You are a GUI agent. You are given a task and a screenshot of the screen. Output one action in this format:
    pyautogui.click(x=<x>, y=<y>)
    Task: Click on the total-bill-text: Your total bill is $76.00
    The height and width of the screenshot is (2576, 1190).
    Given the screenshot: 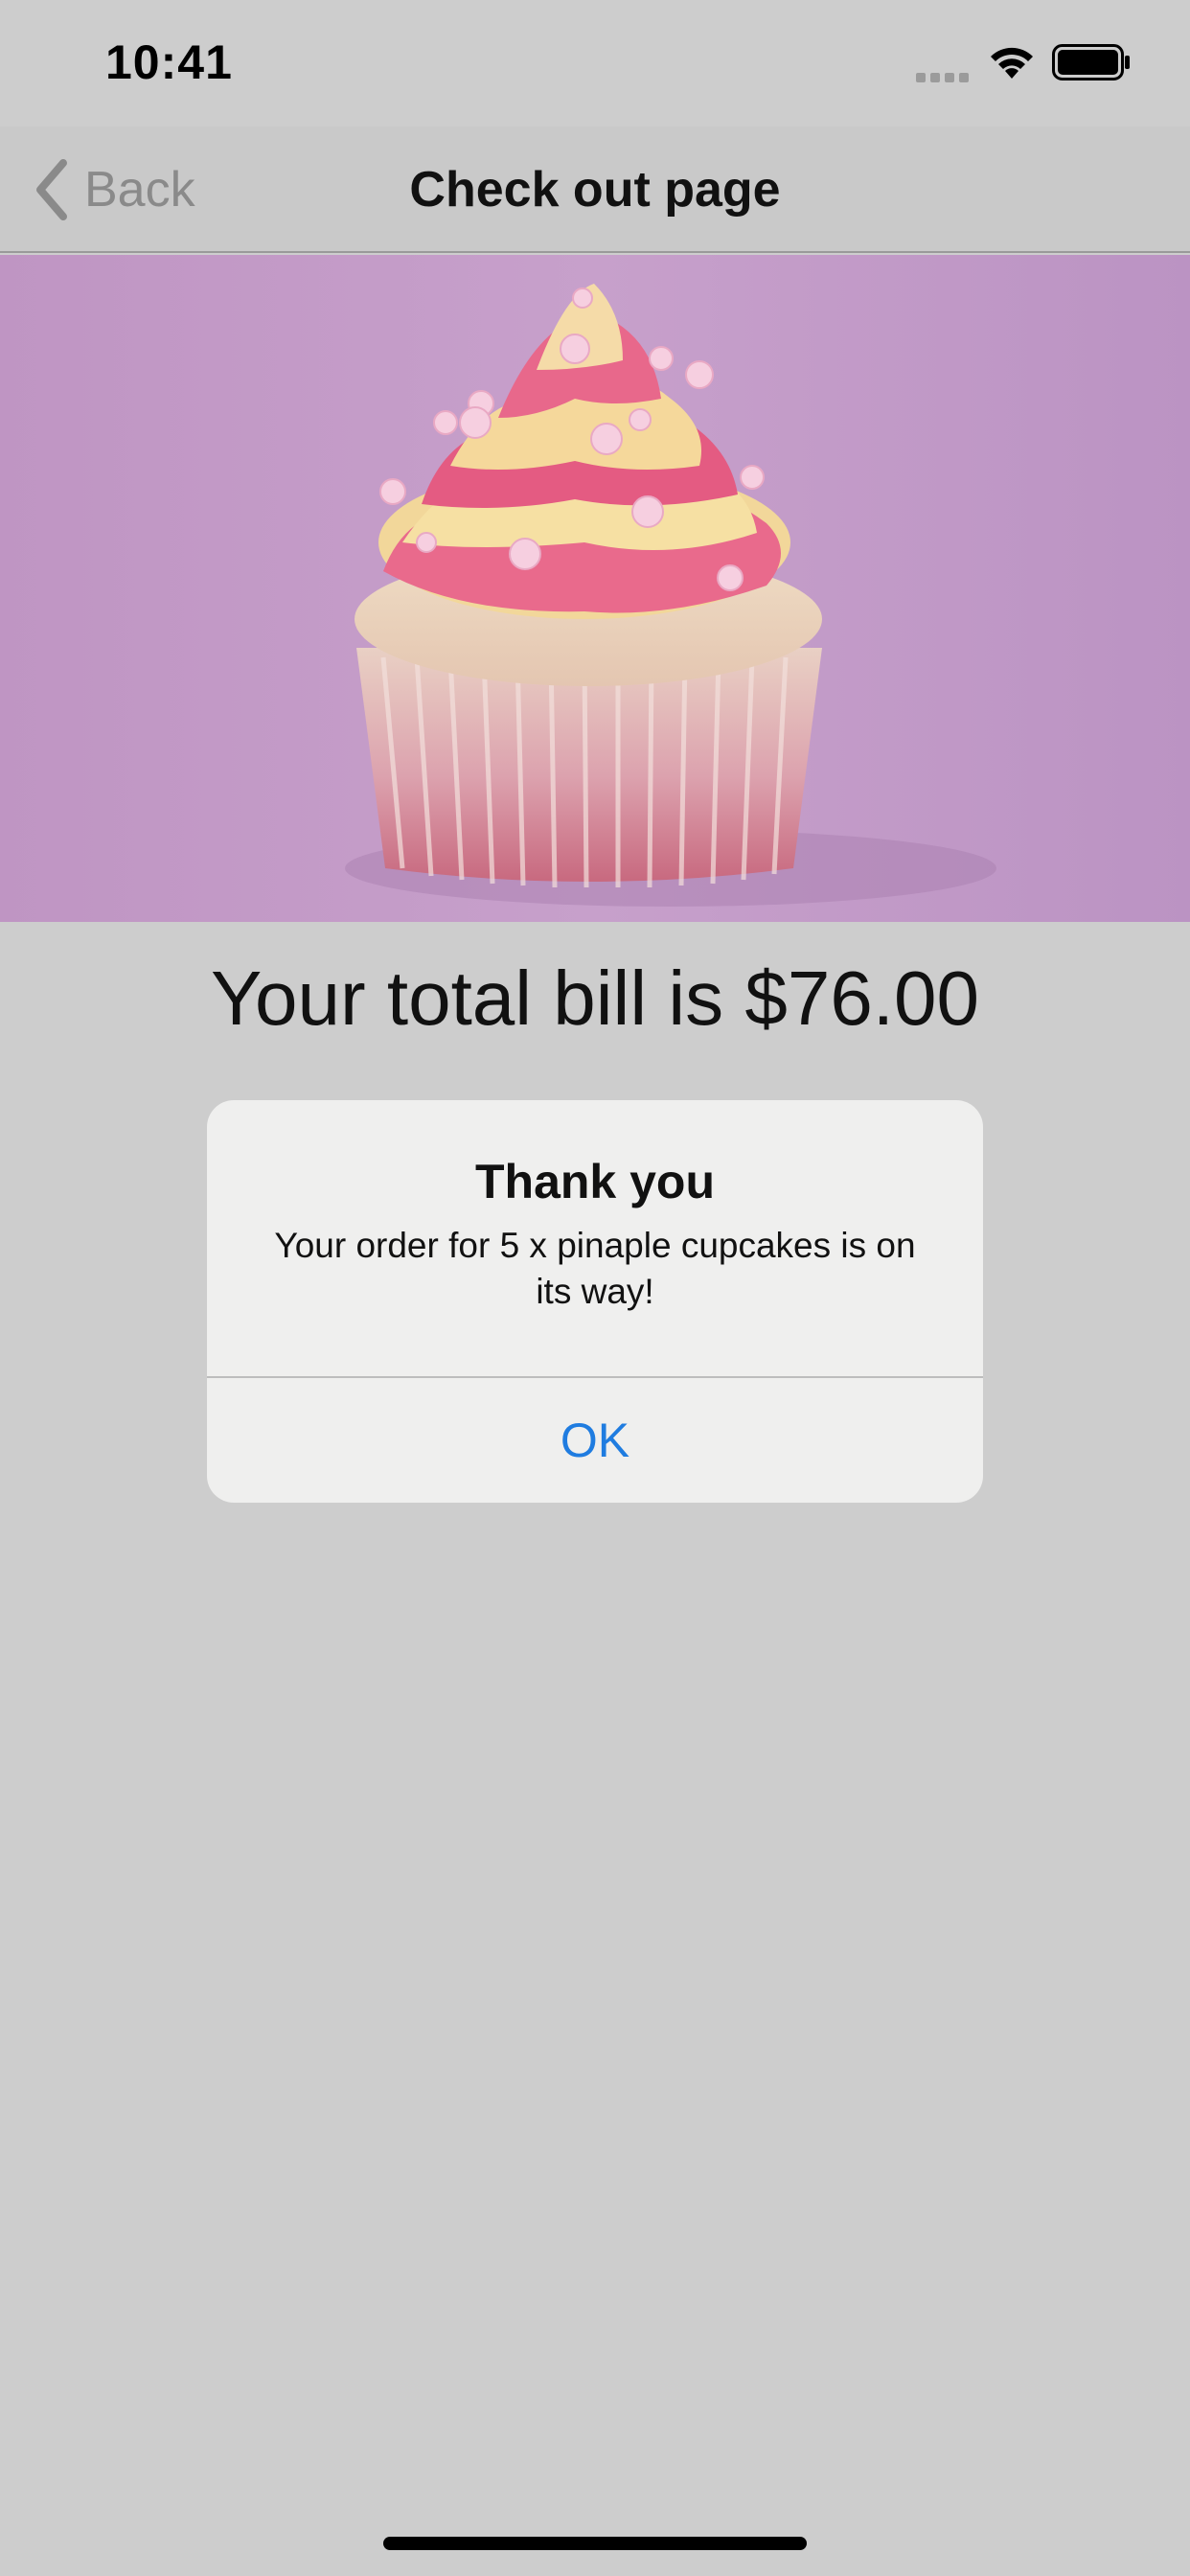 What is the action you would take?
    pyautogui.click(x=595, y=998)
    